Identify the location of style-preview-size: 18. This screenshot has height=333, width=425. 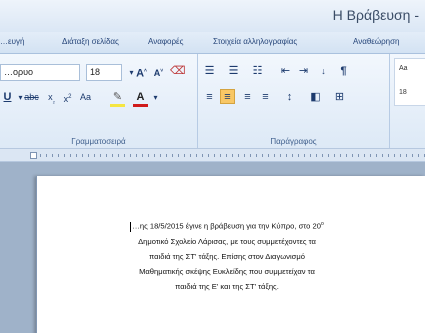
(403, 92).